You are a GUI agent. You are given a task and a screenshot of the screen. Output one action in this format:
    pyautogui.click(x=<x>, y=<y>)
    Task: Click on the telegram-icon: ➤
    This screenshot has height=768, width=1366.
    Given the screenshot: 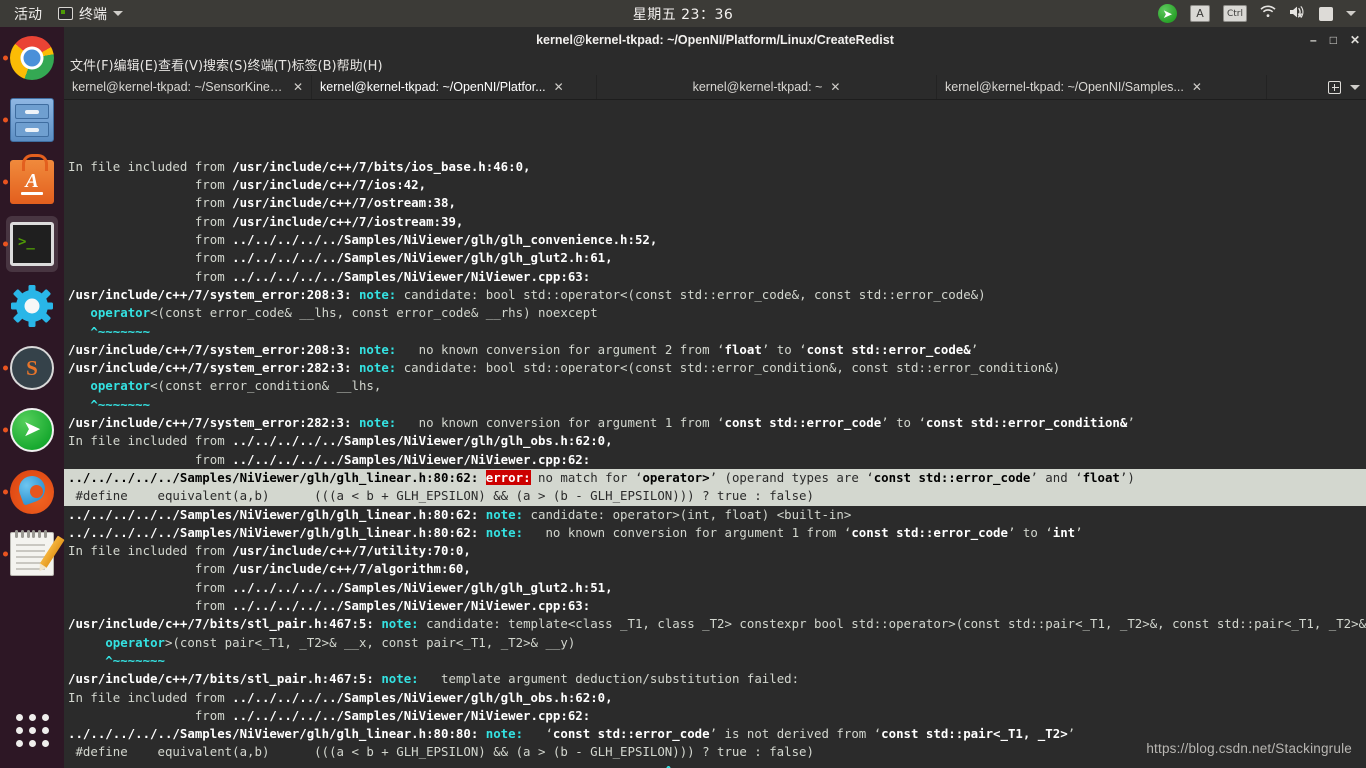 What is the action you would take?
    pyautogui.click(x=32, y=430)
    